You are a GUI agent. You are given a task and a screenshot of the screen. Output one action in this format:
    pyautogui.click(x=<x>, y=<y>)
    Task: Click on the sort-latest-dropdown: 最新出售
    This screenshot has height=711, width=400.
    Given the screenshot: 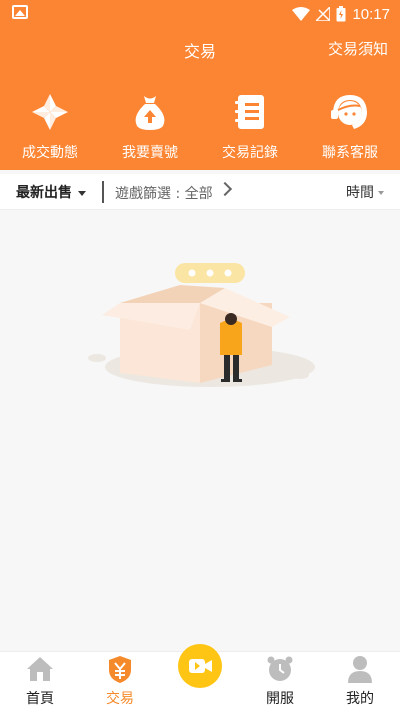 What is the action you would take?
    pyautogui.click(x=51, y=192)
    